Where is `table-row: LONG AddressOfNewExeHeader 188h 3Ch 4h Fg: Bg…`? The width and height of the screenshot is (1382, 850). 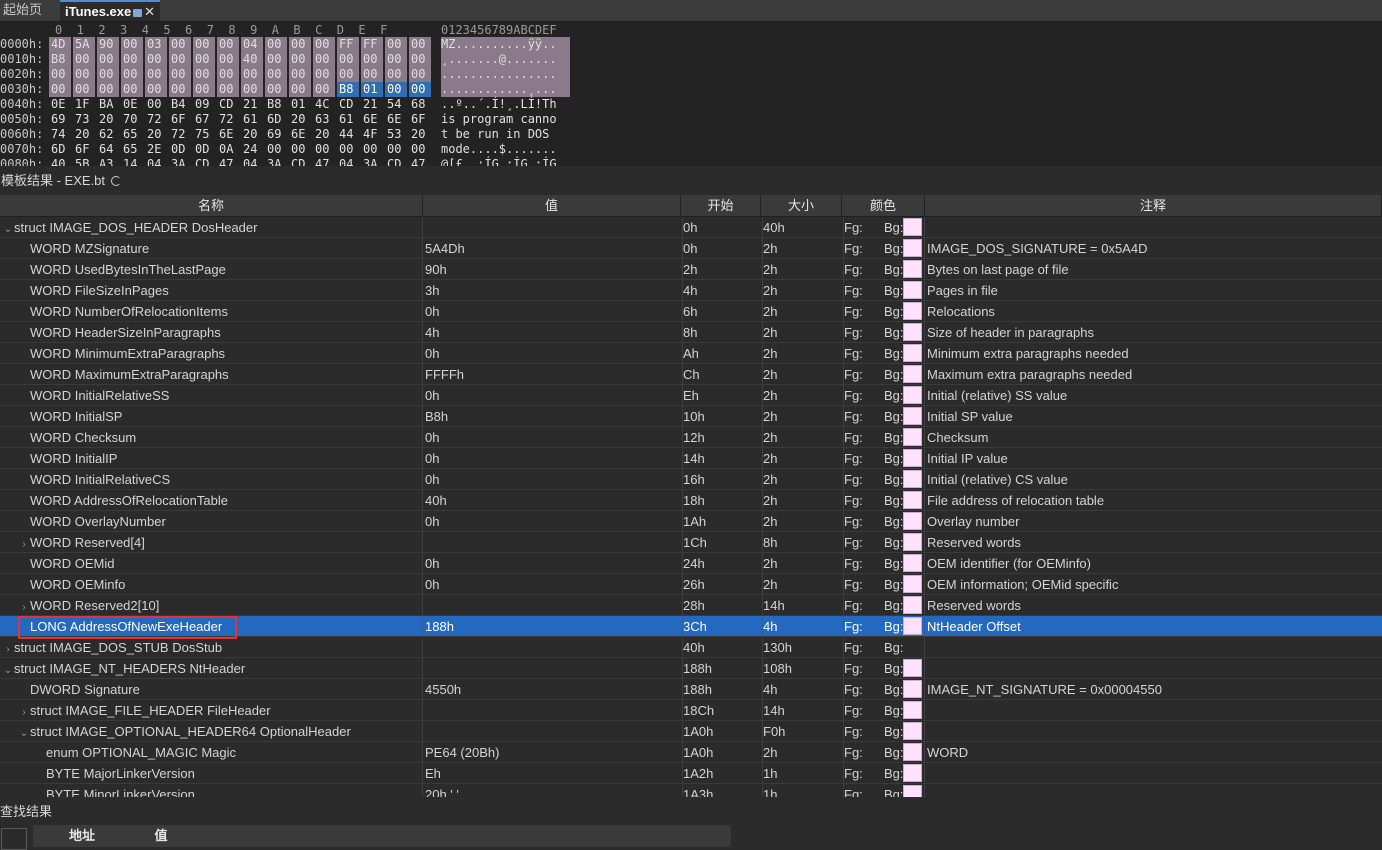
table-row: LONG AddressOfNewExeHeader 188h 3Ch 4h Fg: Bg… is located at coordinates (691, 626).